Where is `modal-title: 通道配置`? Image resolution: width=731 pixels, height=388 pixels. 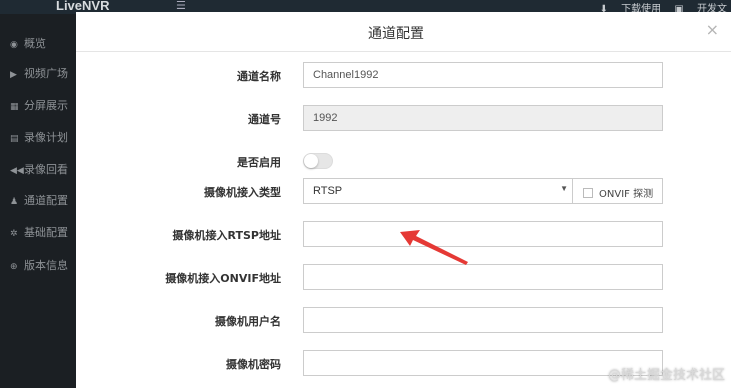
modal-title: 通道配置 is located at coordinates (396, 34).